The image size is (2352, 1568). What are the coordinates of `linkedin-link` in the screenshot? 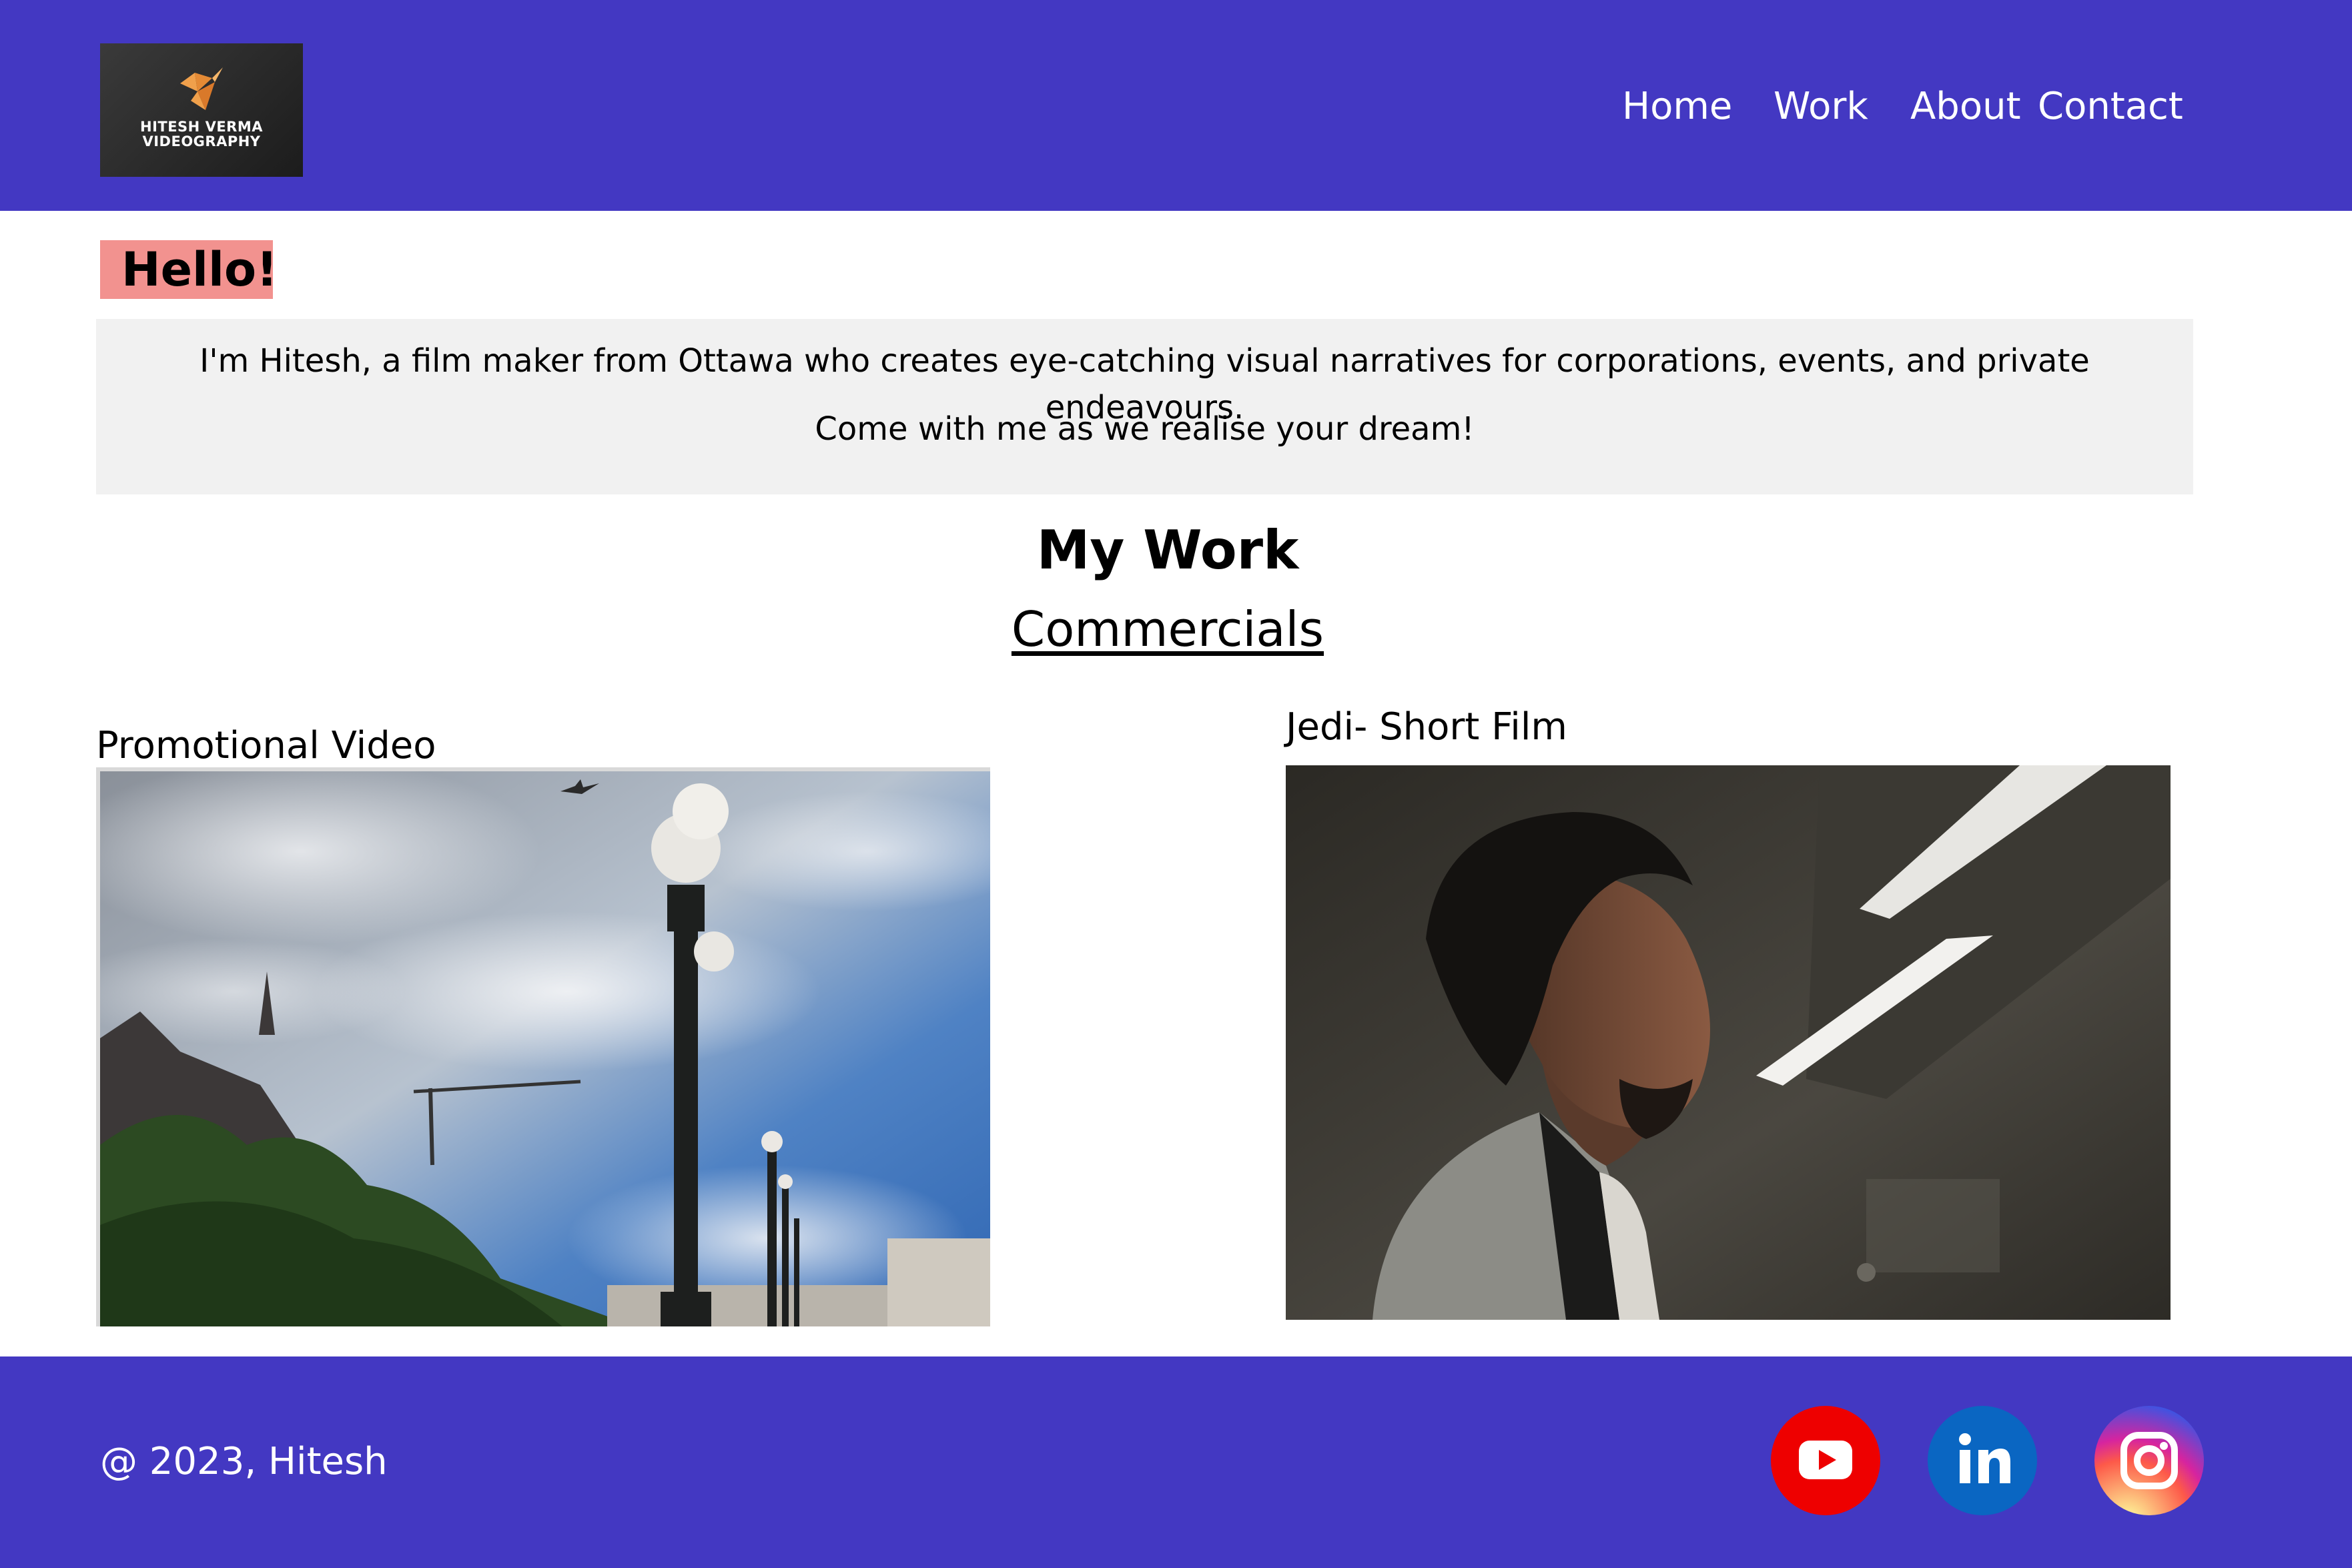 It's located at (1982, 1460).